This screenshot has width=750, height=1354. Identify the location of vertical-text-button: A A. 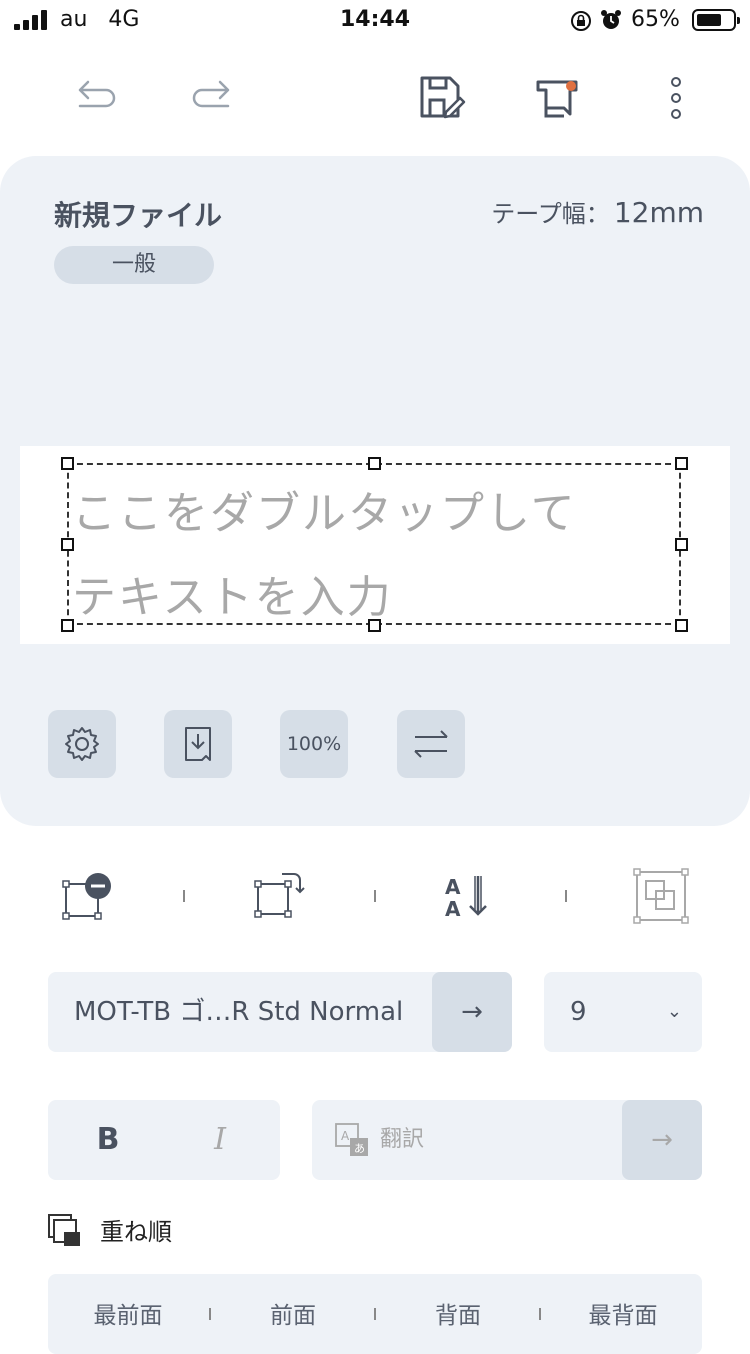
(468, 896).